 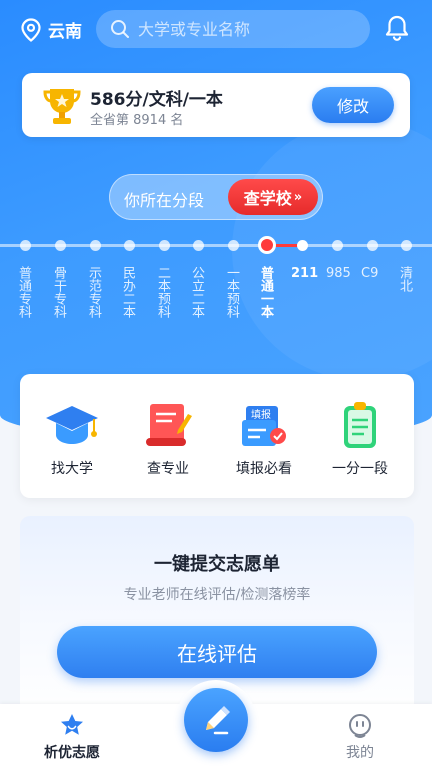 What do you see at coordinates (397, 28) in the screenshot?
I see `bell-icon` at bounding box center [397, 28].